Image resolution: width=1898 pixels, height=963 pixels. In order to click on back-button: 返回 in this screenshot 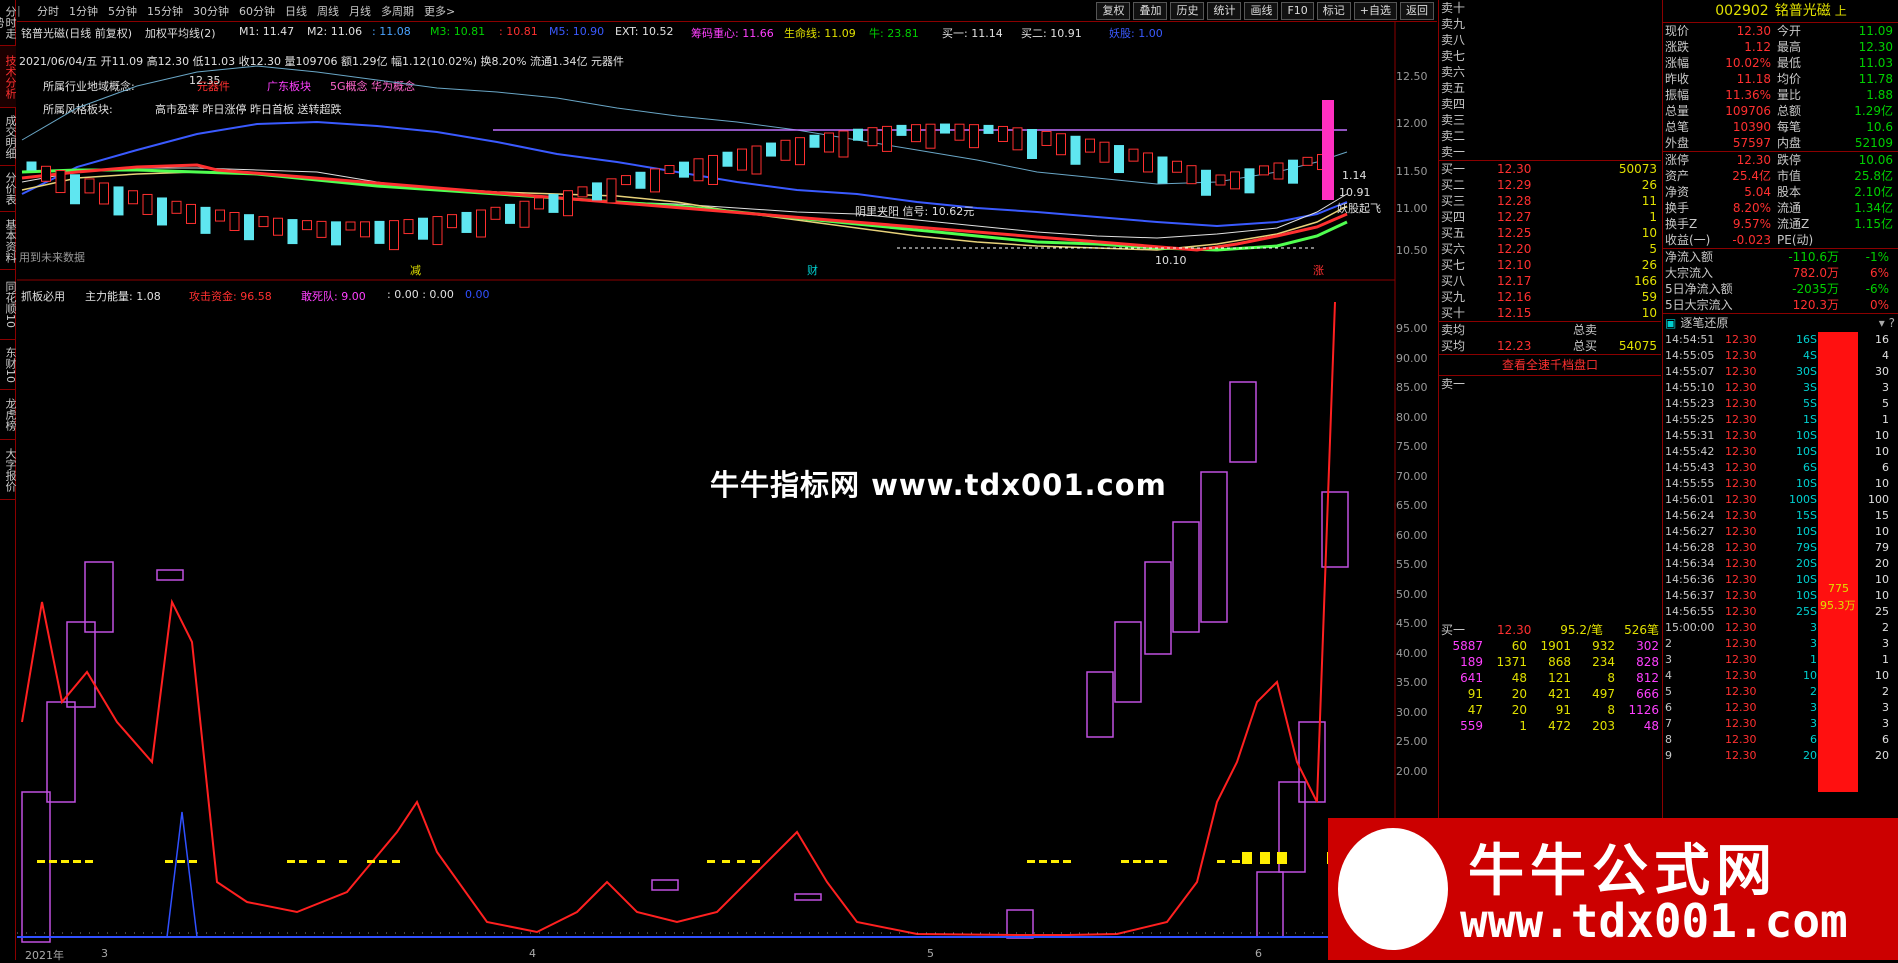, I will do `click(1417, 10)`.